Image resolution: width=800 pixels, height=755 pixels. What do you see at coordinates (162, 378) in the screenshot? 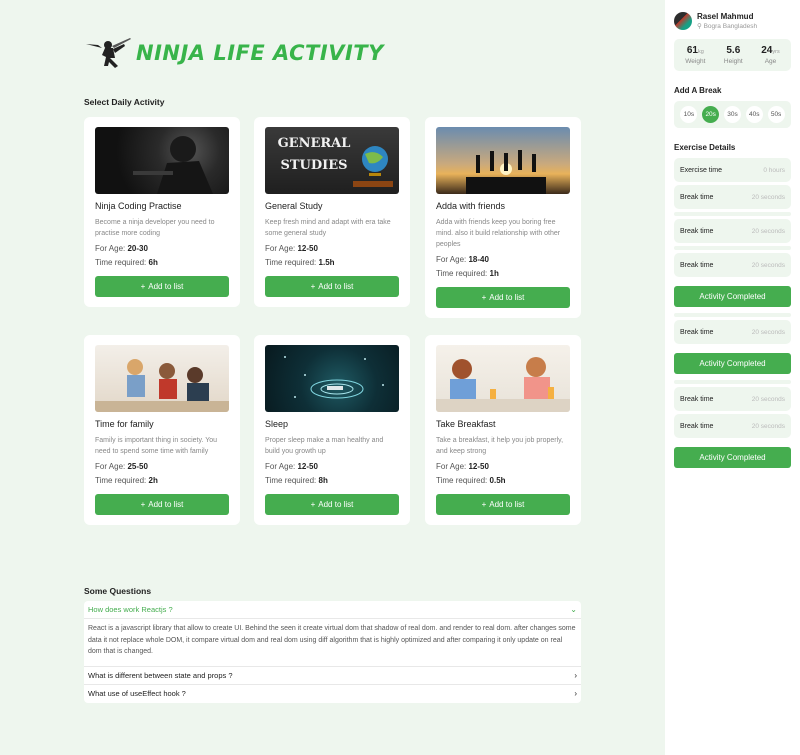
I see `family-on-floor-image` at bounding box center [162, 378].